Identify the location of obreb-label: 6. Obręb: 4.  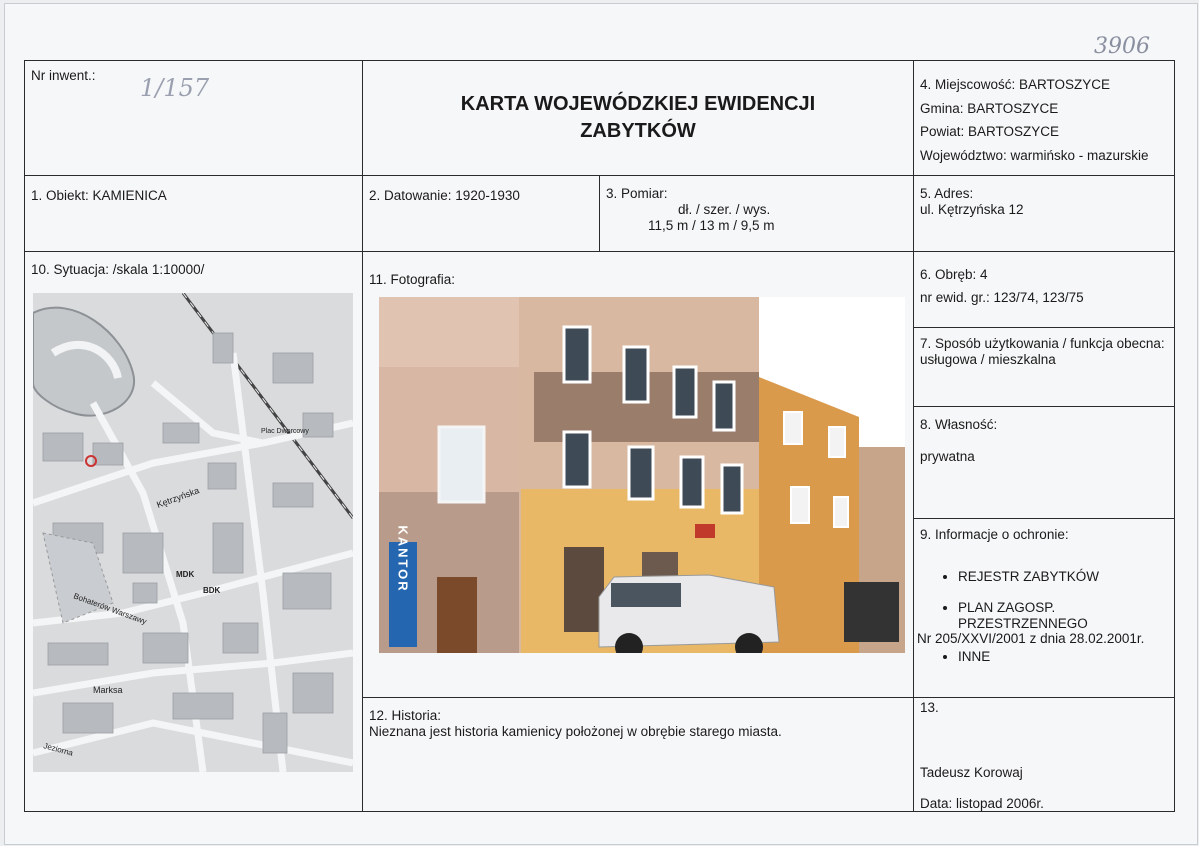
(954, 274).